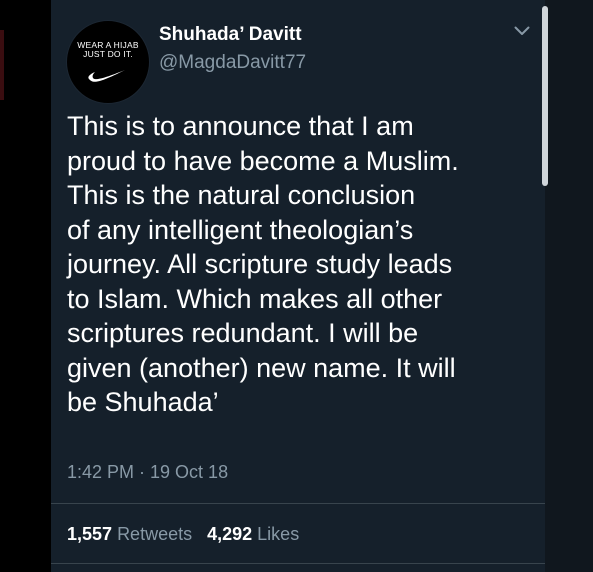 The width and height of the screenshot is (593, 572). I want to click on retweets-count: 1,557, so click(90, 534).